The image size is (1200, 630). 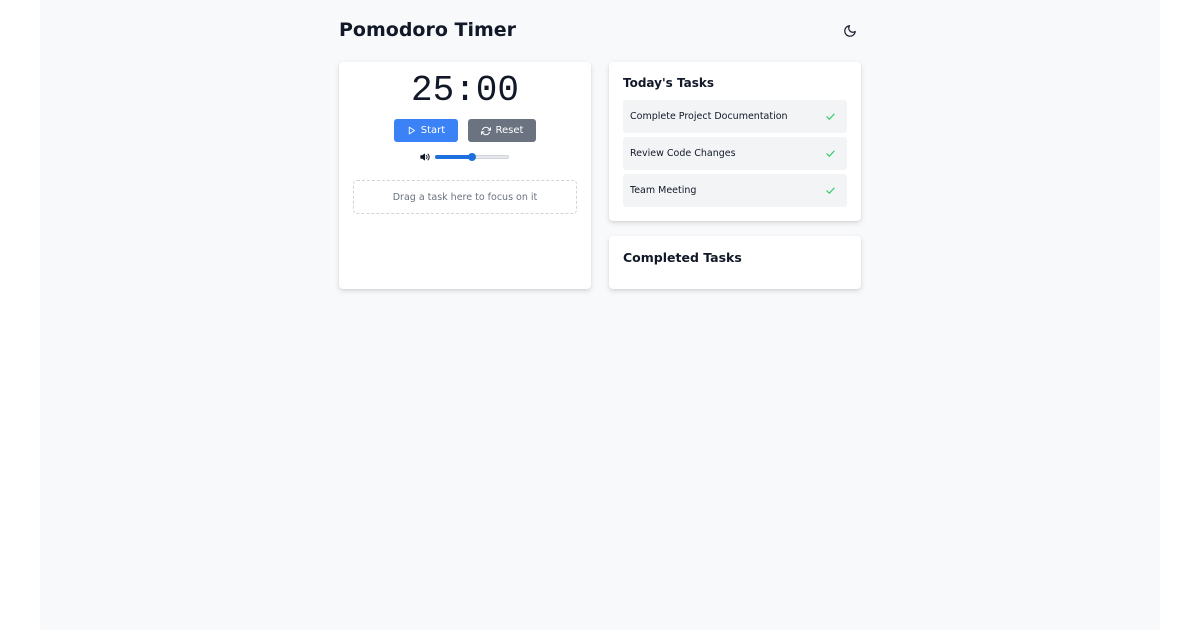 I want to click on volume-slider, so click(x=472, y=157).